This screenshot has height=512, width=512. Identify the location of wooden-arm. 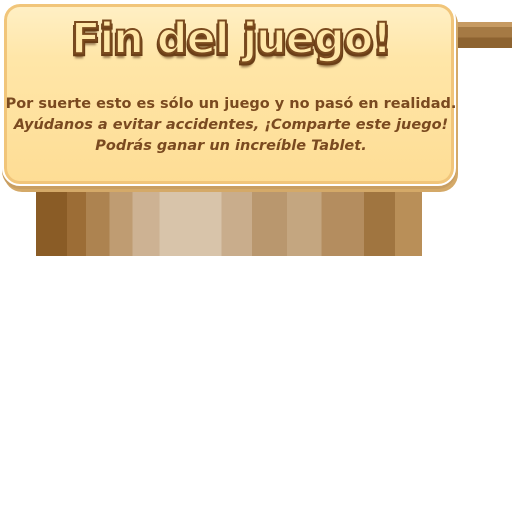
(482, 35).